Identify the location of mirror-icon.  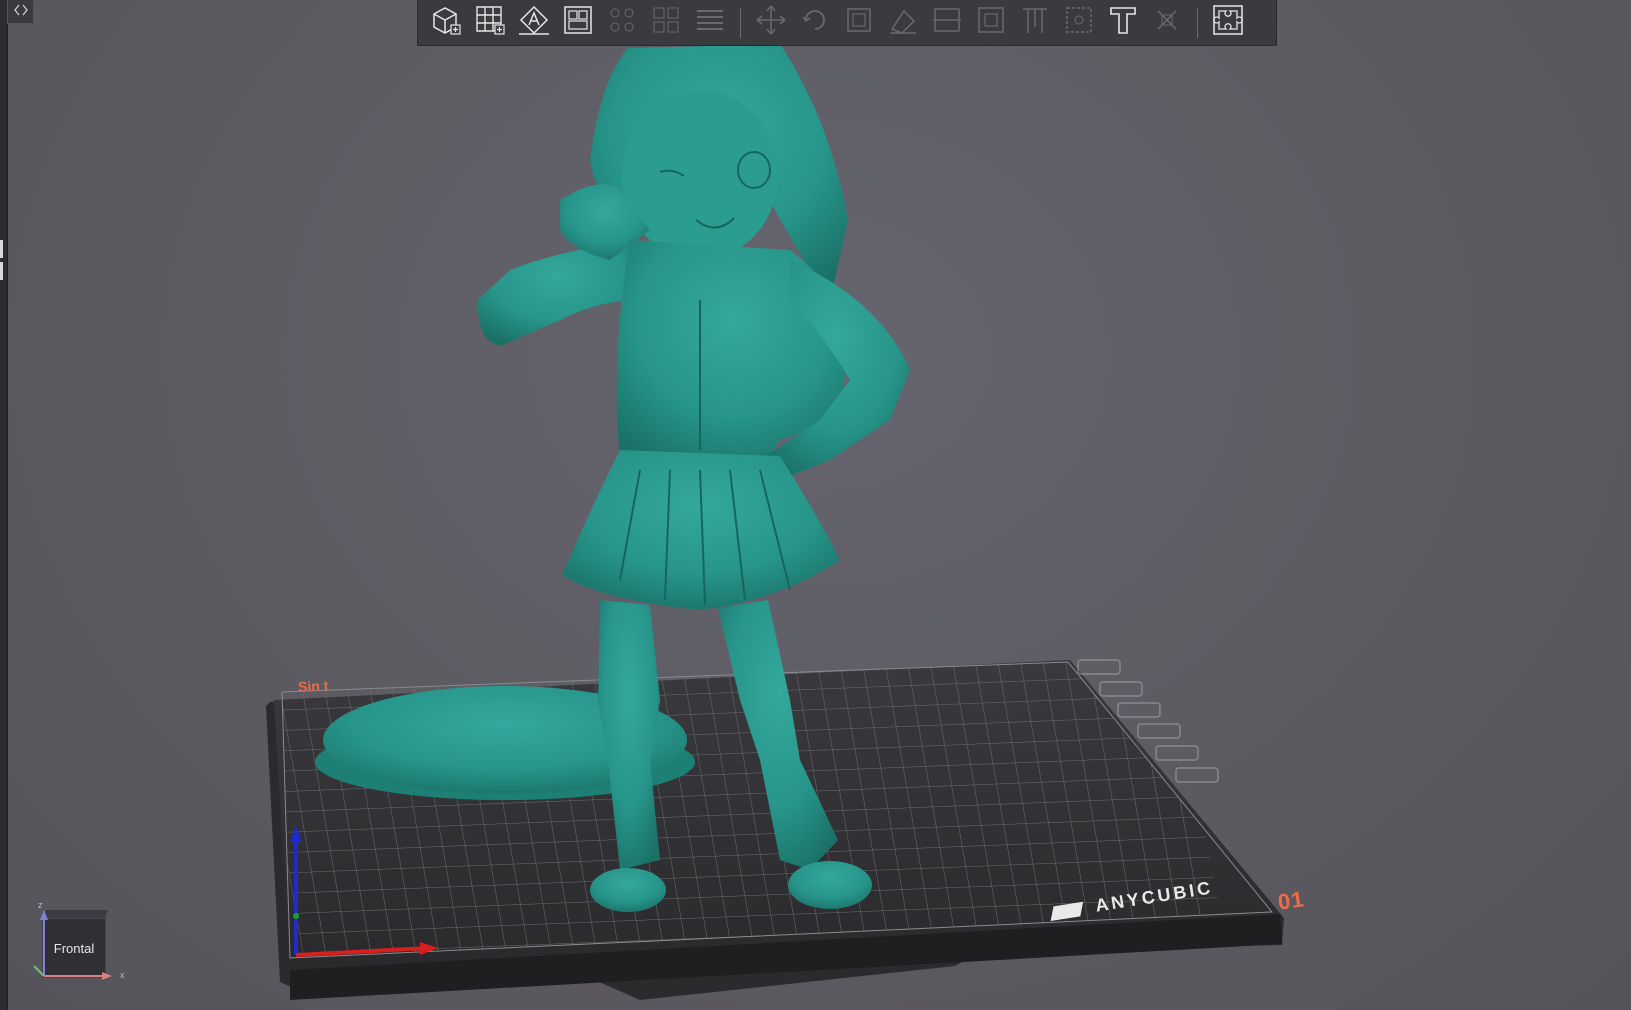
(903, 22).